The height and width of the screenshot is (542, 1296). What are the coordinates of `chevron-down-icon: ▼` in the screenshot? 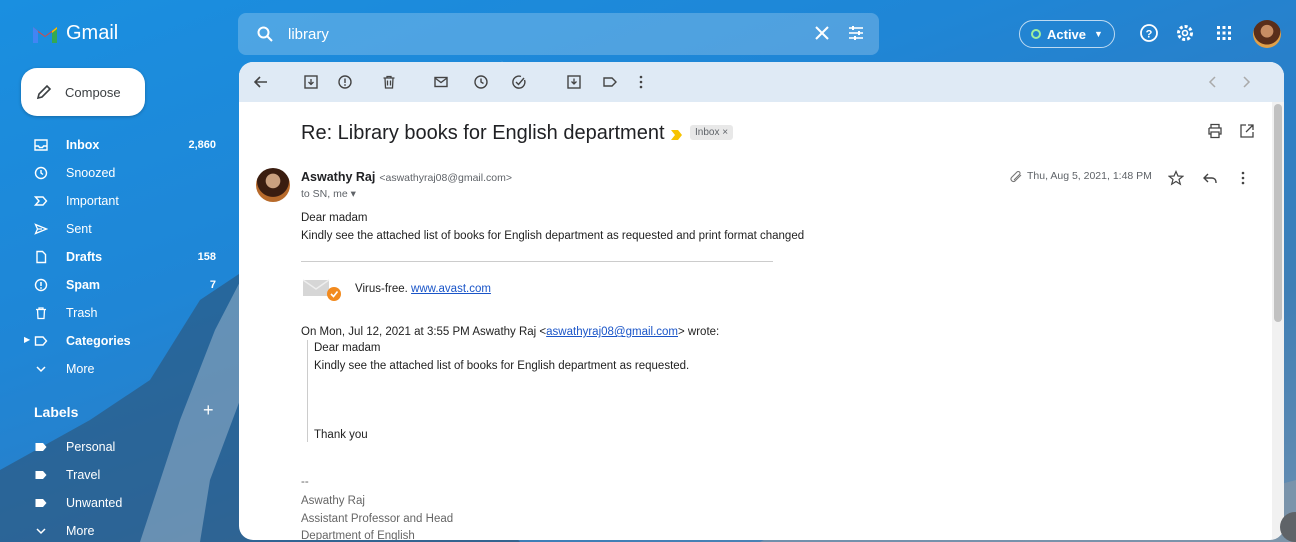 It's located at (1098, 34).